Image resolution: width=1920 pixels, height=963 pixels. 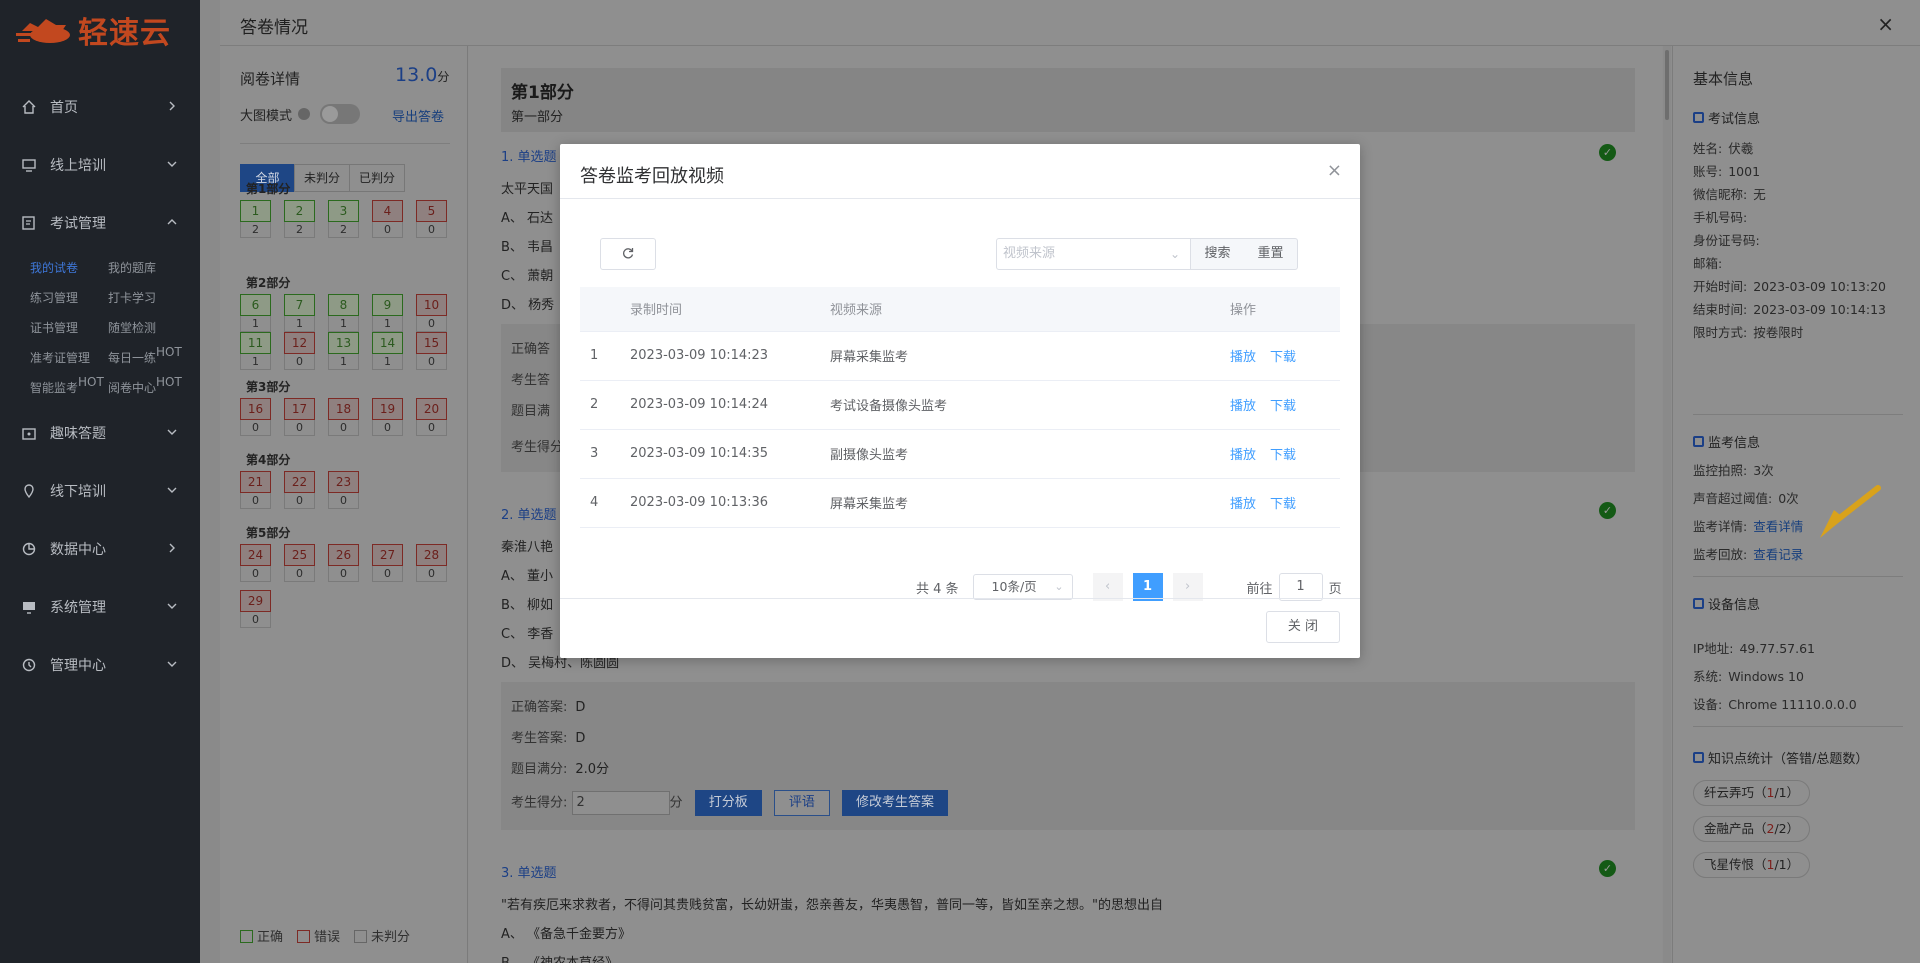 What do you see at coordinates (728, 803) in the screenshot?
I see `score-board-button: 打分板` at bounding box center [728, 803].